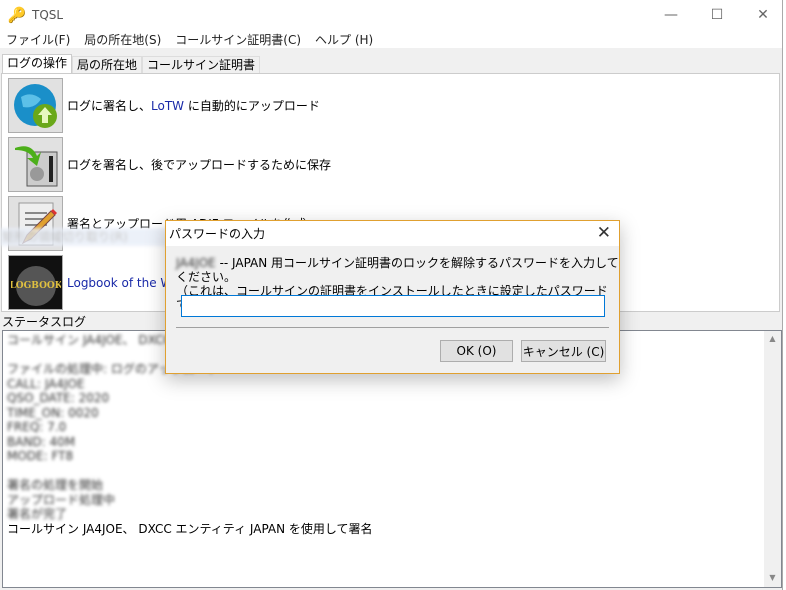 This screenshot has height=590, width=786. Describe the element at coordinates (199, 165) in the screenshot. I see `sign-save-label: ログを署名し、後でアップロードするために保存` at that location.